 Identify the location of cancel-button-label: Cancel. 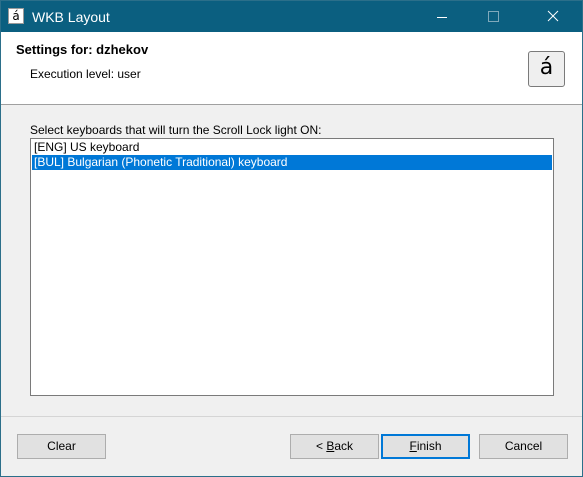
(523, 446).